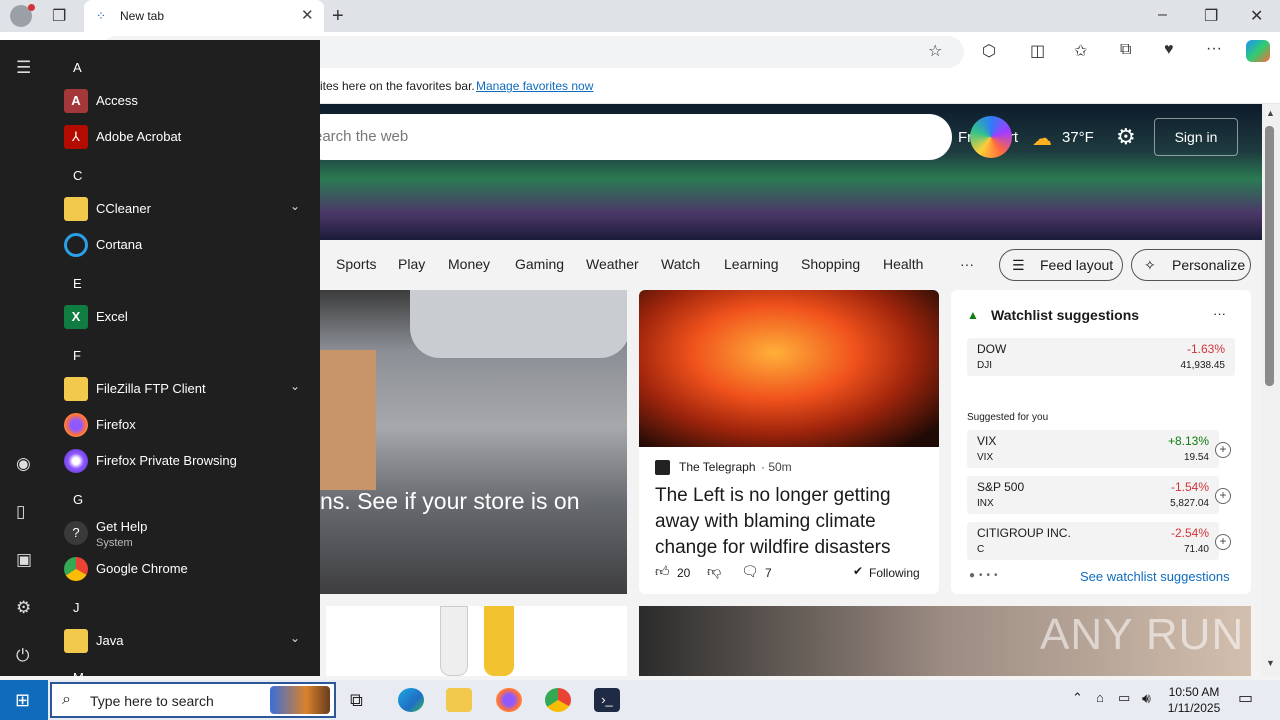 This screenshot has width=1280, height=720. What do you see at coordinates (894, 573) in the screenshot?
I see `following-label: Following` at bounding box center [894, 573].